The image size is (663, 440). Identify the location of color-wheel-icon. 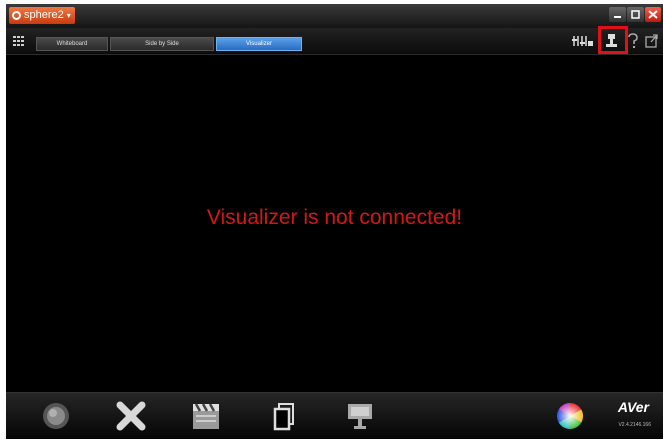
(570, 416).